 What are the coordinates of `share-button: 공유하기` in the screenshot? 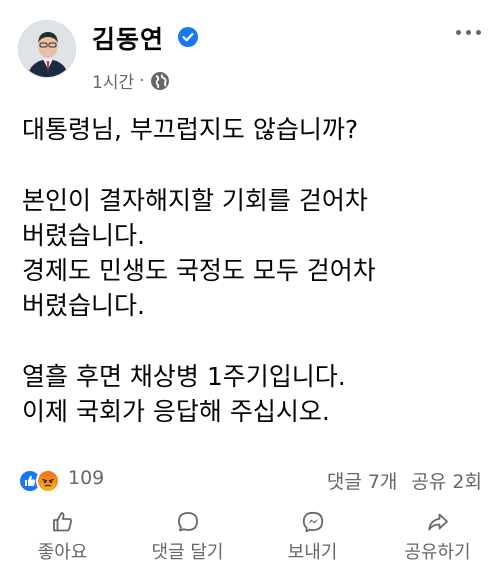 It's located at (437, 536).